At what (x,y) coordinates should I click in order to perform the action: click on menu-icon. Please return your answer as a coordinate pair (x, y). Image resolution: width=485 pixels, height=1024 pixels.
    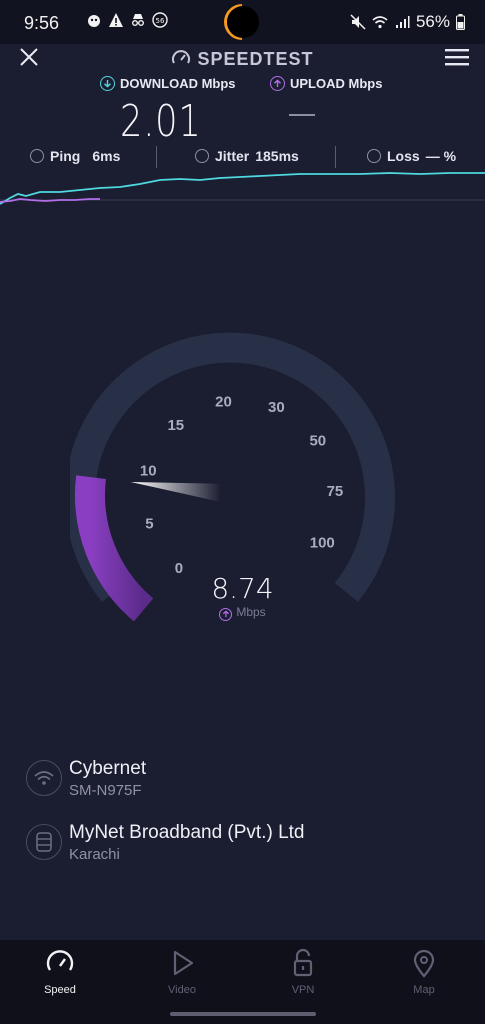
    Looking at the image, I should click on (457, 57).